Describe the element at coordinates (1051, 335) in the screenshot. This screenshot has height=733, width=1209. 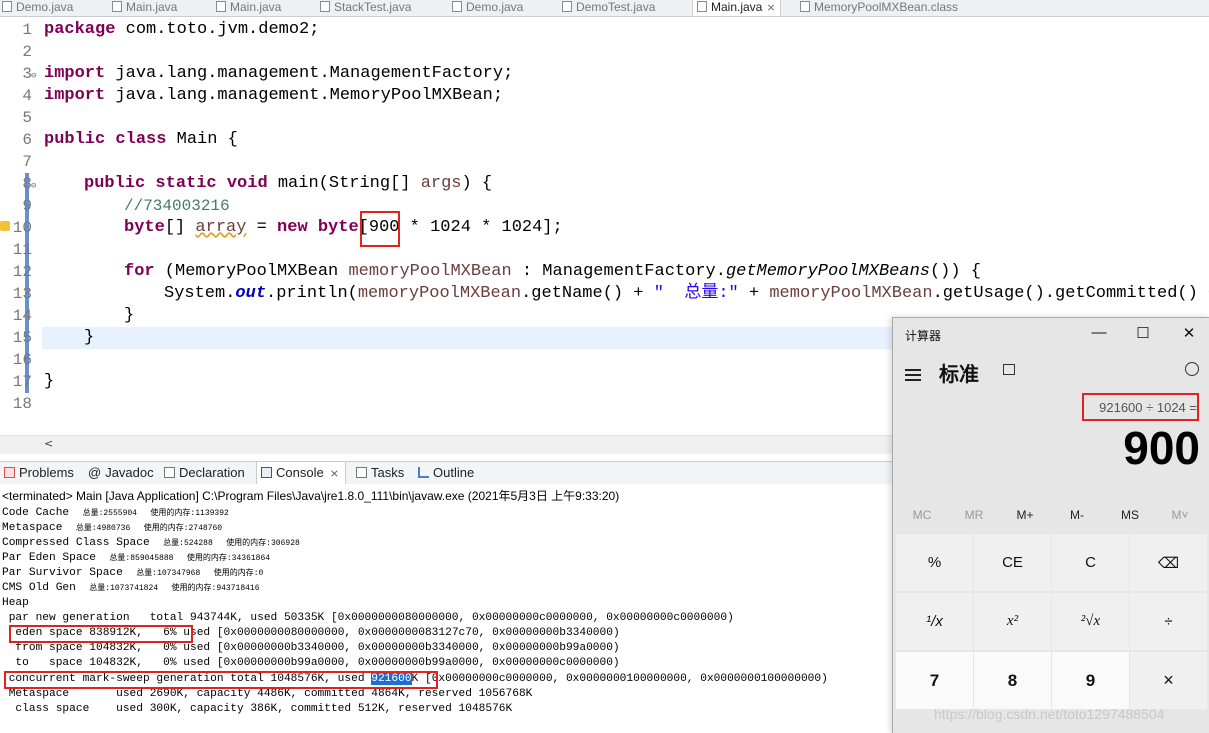
I see `calculator-titlebar: 计算器 — ☐ ✕` at that location.